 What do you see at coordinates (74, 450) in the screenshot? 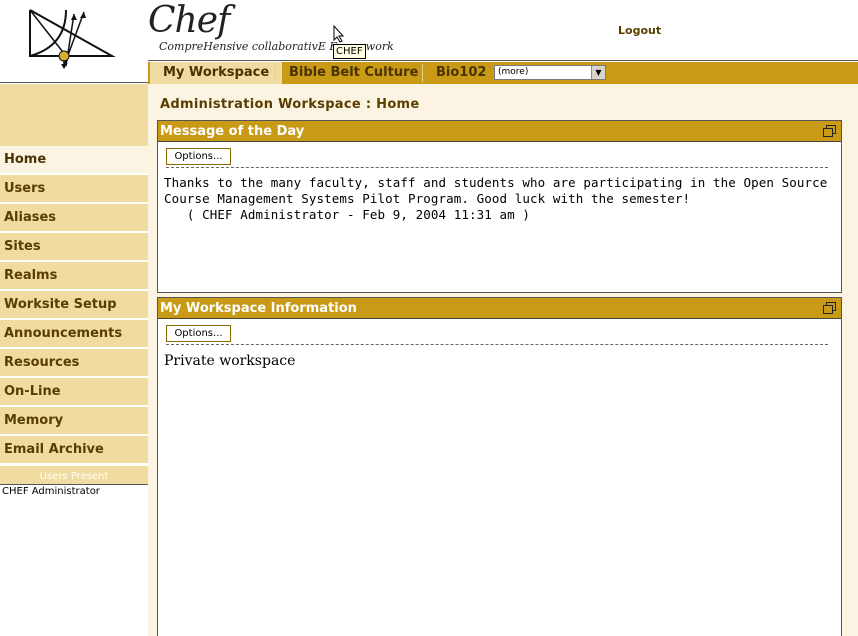
I see `sidebar-item-email-archive: Email Archive` at bounding box center [74, 450].